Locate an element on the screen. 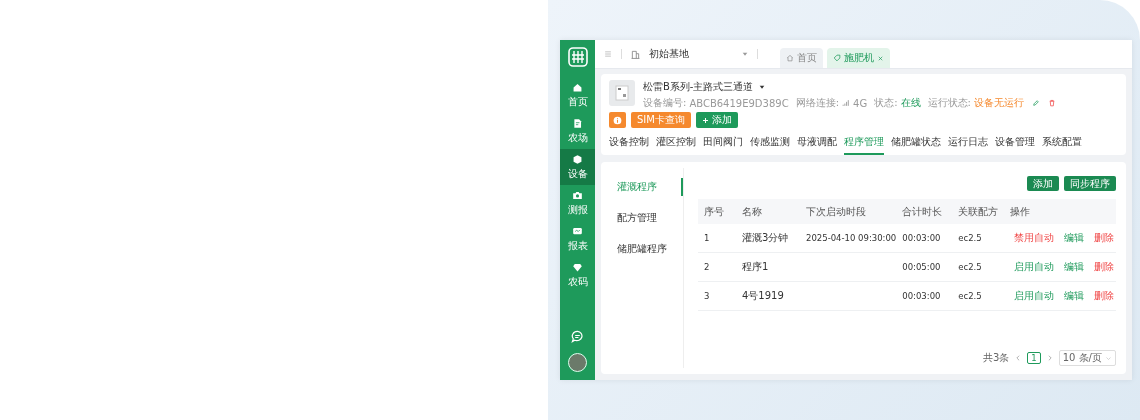 This screenshot has width=1140, height=420. sync-button: 同步程序 is located at coordinates (1090, 183).